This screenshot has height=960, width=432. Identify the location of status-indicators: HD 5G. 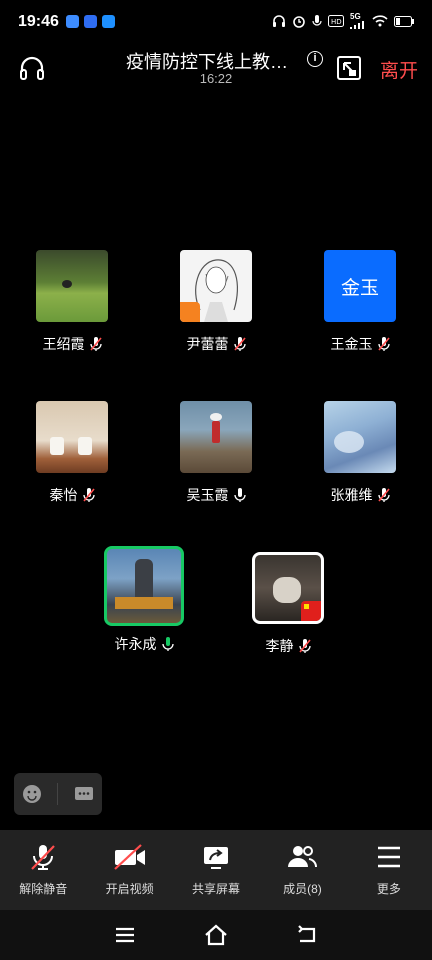
(343, 21).